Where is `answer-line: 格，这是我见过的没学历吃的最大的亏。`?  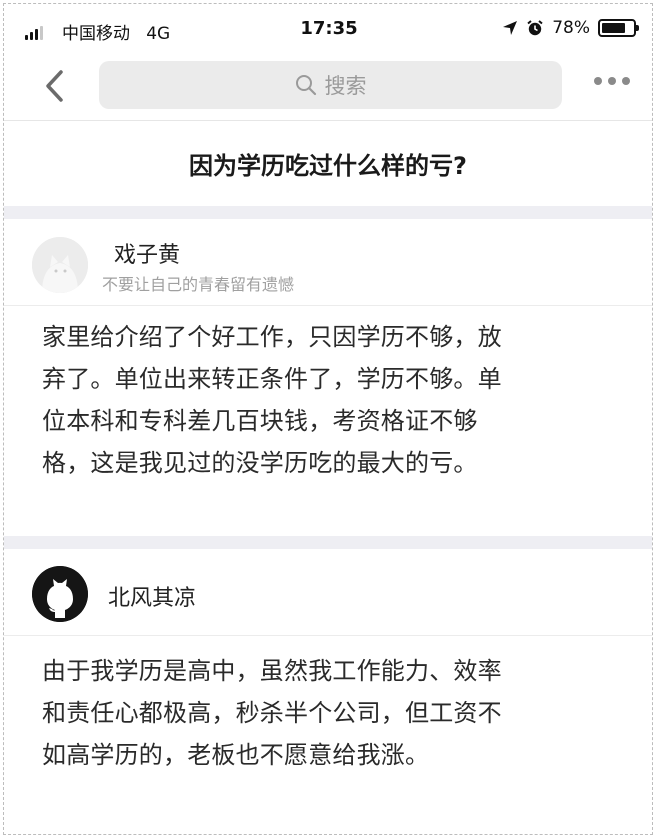 answer-line: 格，这是我见过的没学历吃的最大的亏。 is located at coordinates (260, 463).